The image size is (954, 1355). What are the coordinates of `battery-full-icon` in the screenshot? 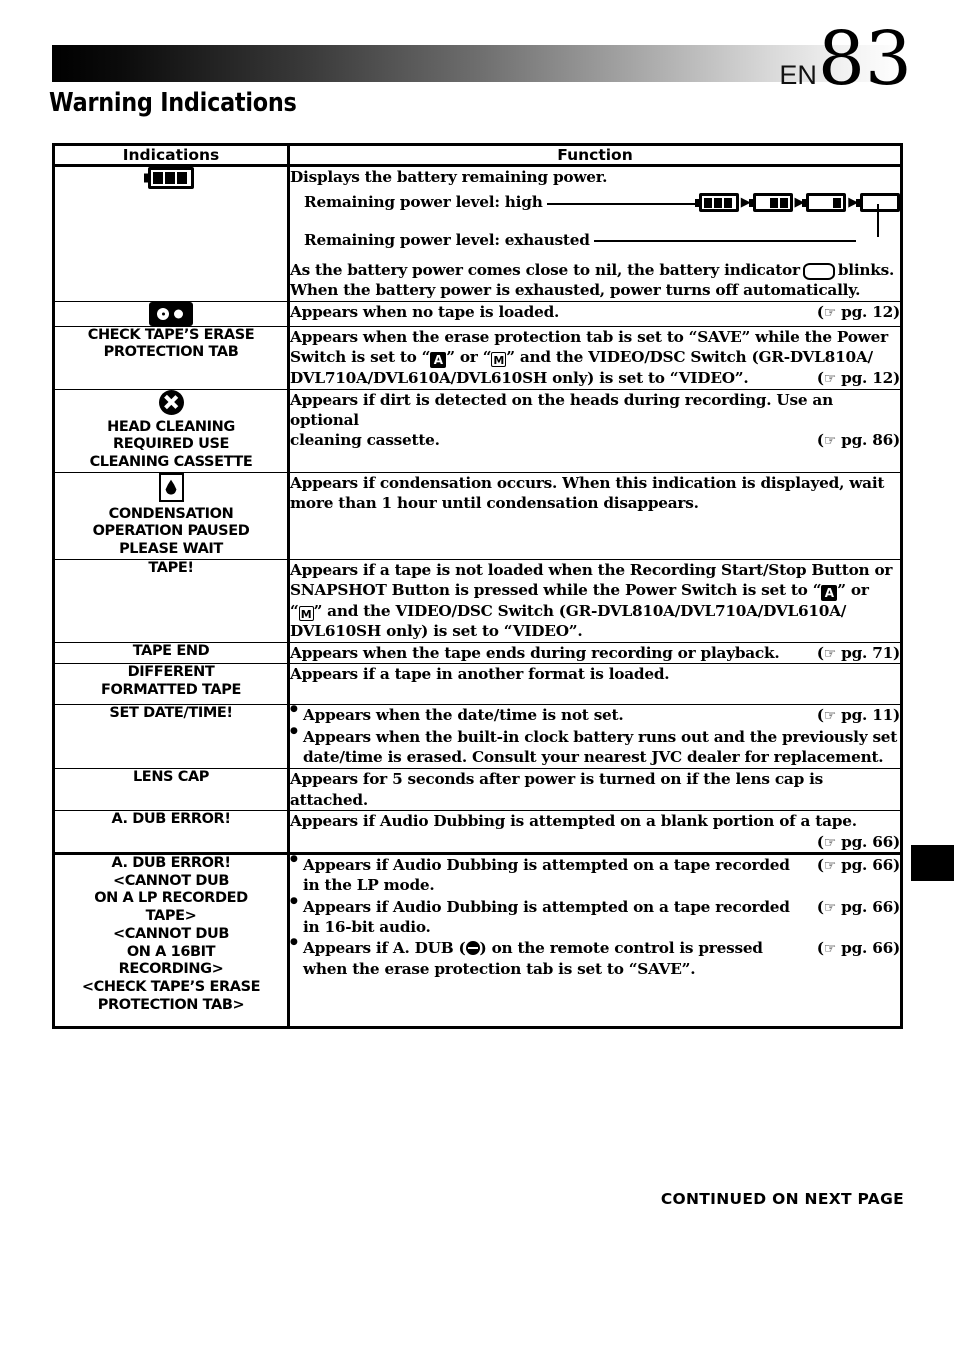 It's located at (169, 178).